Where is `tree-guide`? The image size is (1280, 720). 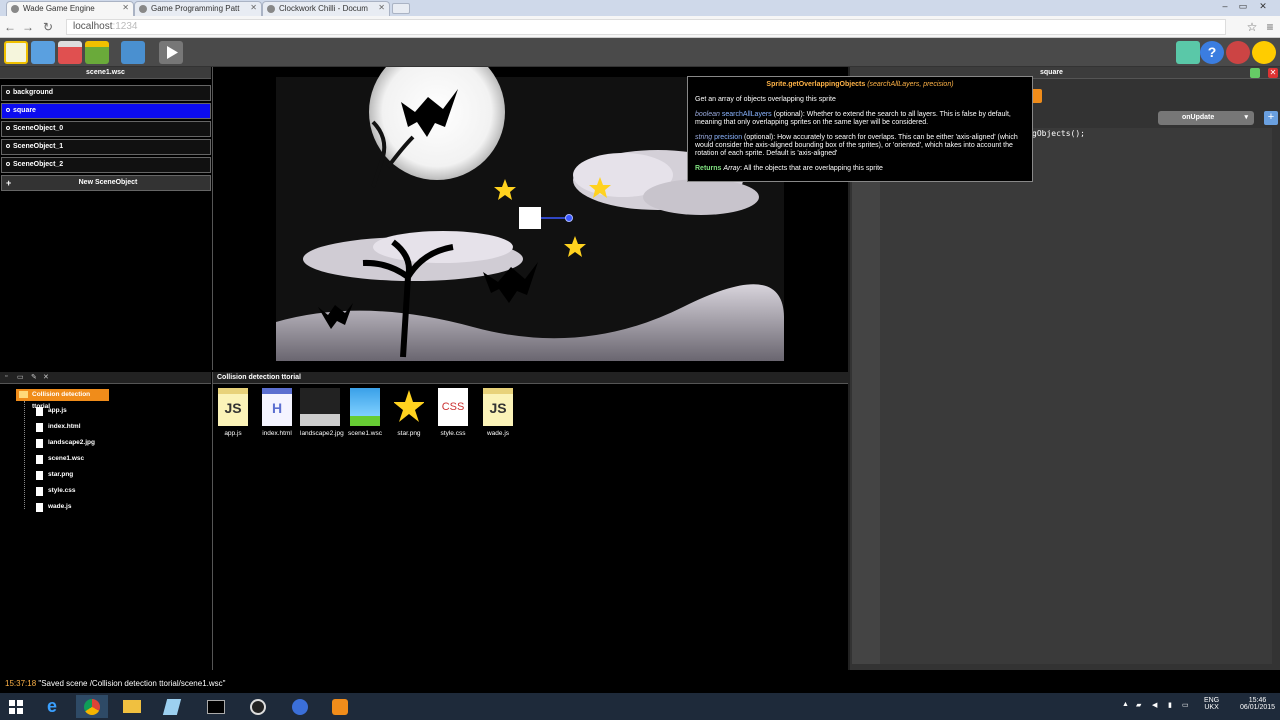 tree-guide is located at coordinates (24, 455).